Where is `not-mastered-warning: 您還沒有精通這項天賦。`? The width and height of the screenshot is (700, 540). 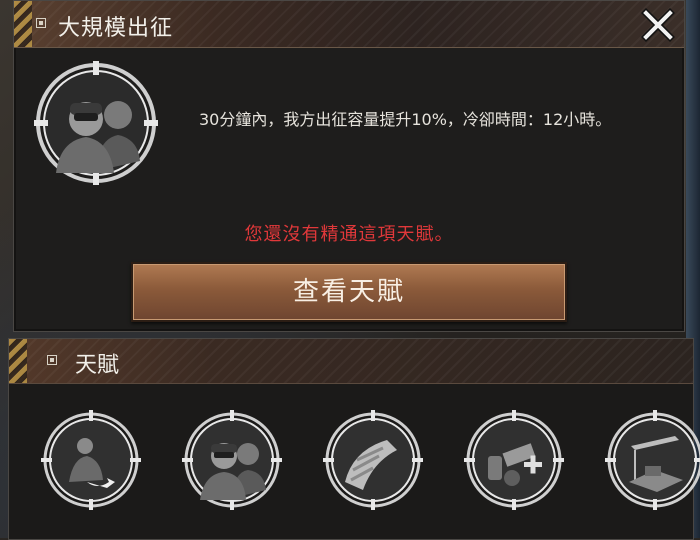
not-mastered-warning: 您還沒有精通這項天賦。 is located at coordinates (349, 234).